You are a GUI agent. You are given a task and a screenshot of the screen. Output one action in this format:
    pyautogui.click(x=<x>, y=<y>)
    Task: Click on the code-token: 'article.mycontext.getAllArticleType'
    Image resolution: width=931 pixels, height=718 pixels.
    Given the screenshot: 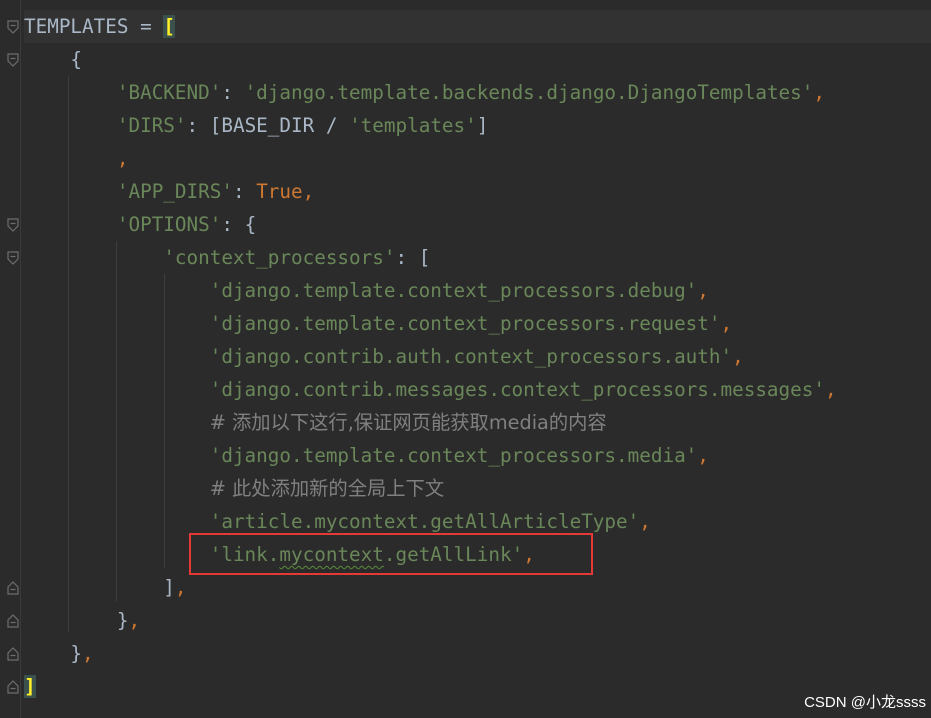 What is the action you would take?
    pyautogui.click(x=424, y=521)
    